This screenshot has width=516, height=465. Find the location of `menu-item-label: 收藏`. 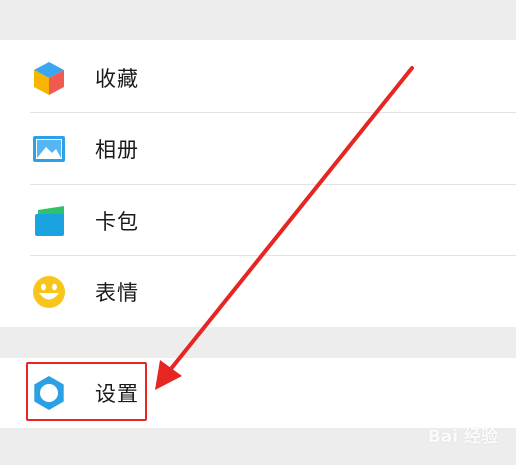

menu-item-label: 收藏 is located at coordinates (117, 79).